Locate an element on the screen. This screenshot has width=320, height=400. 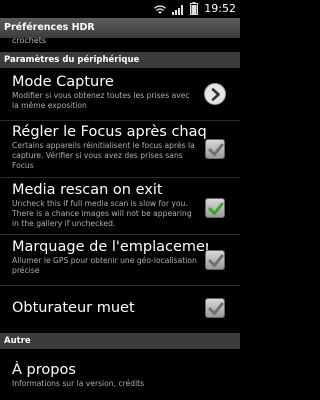
pref-title: Obturateur muet is located at coordinates (73, 308).